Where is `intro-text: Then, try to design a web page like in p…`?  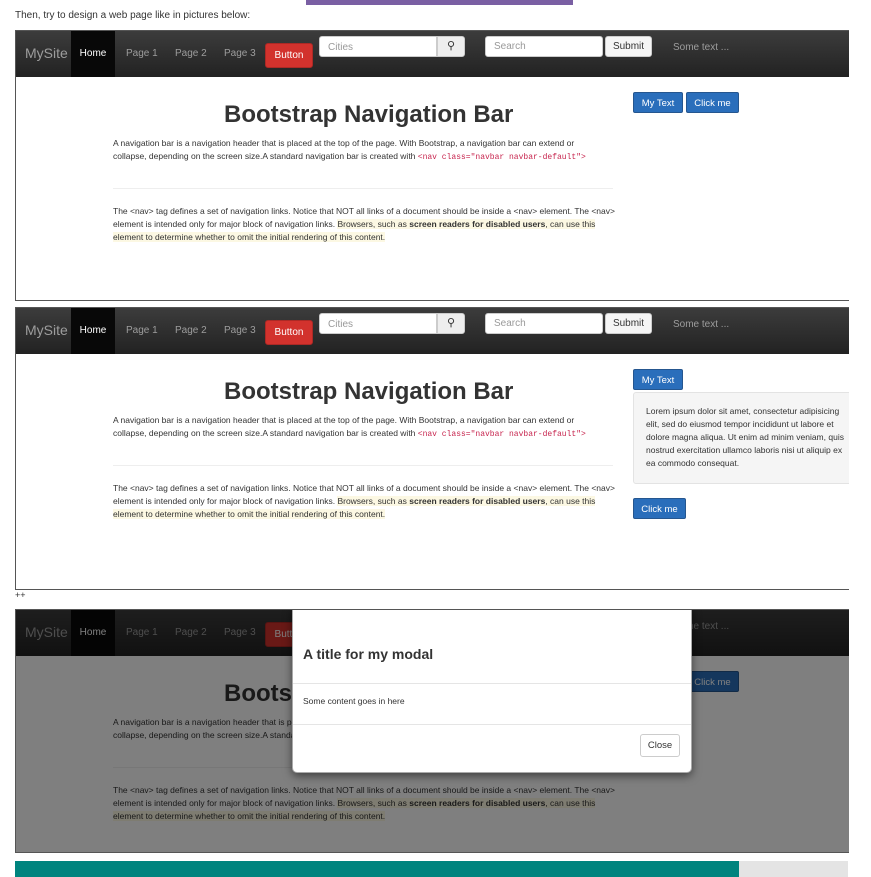
intro-text: Then, try to design a web page like in p… is located at coordinates (133, 15).